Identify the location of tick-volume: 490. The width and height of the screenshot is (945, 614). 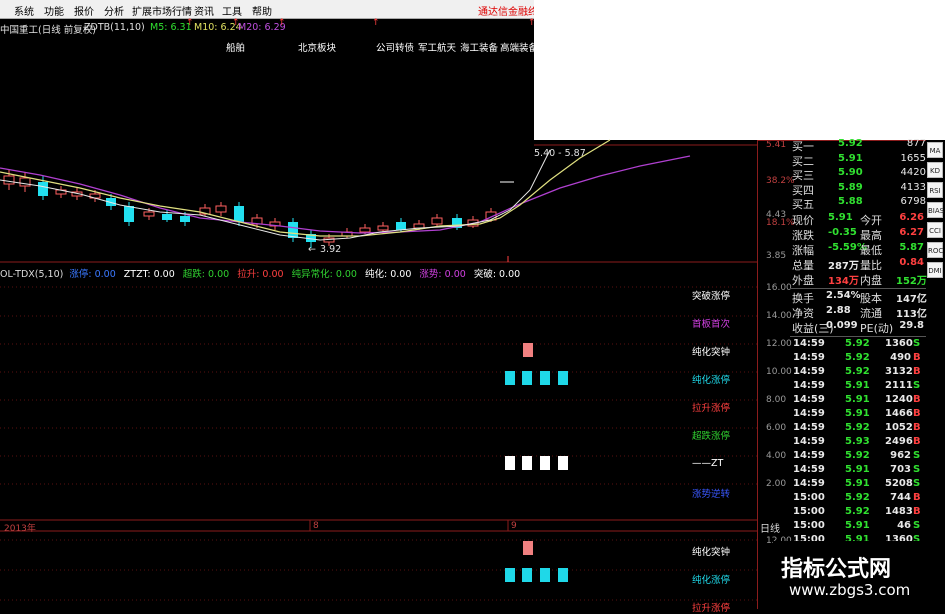
(900, 357).